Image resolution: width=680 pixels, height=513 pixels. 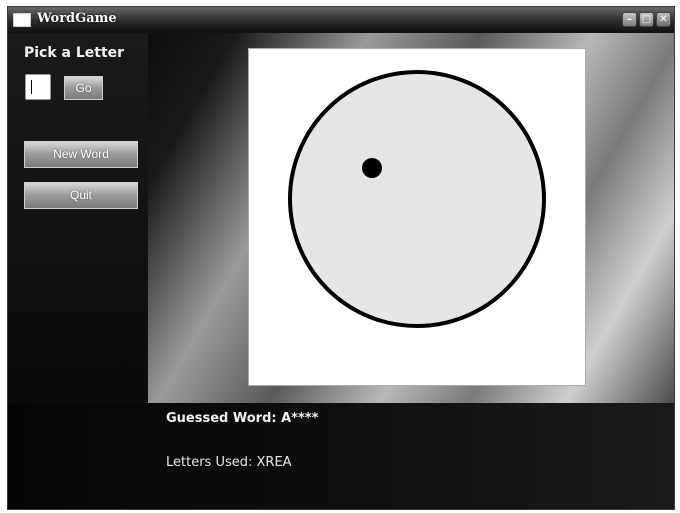 I want to click on window-controls: – □ ✕, so click(x=646, y=19).